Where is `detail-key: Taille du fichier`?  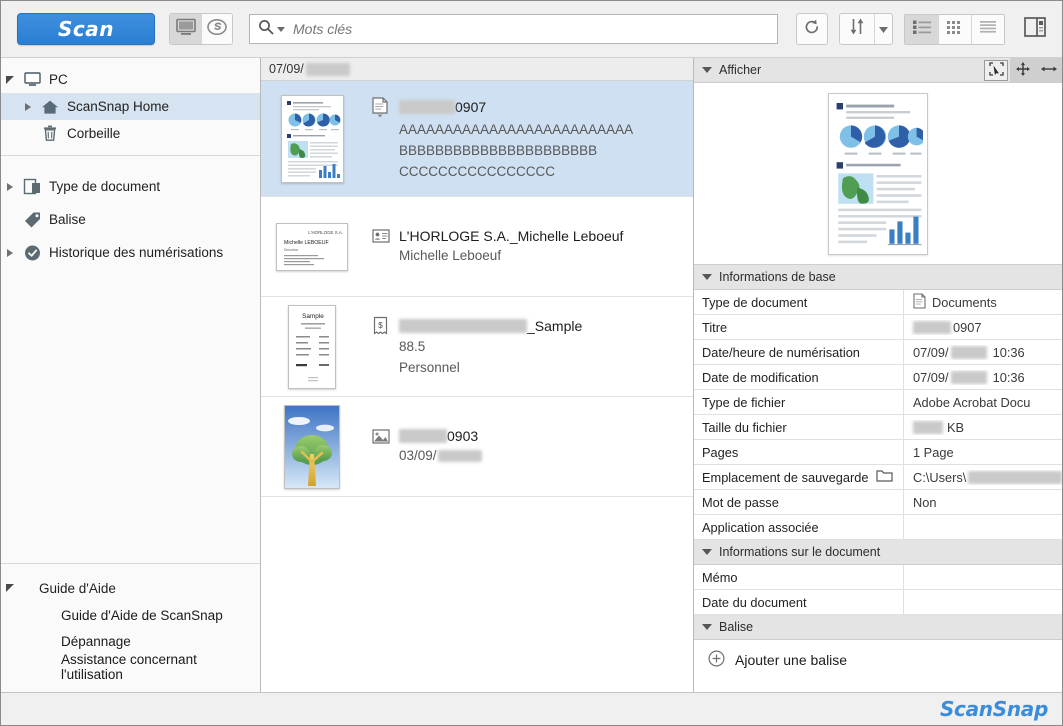 detail-key: Taille du fichier is located at coordinates (799, 427).